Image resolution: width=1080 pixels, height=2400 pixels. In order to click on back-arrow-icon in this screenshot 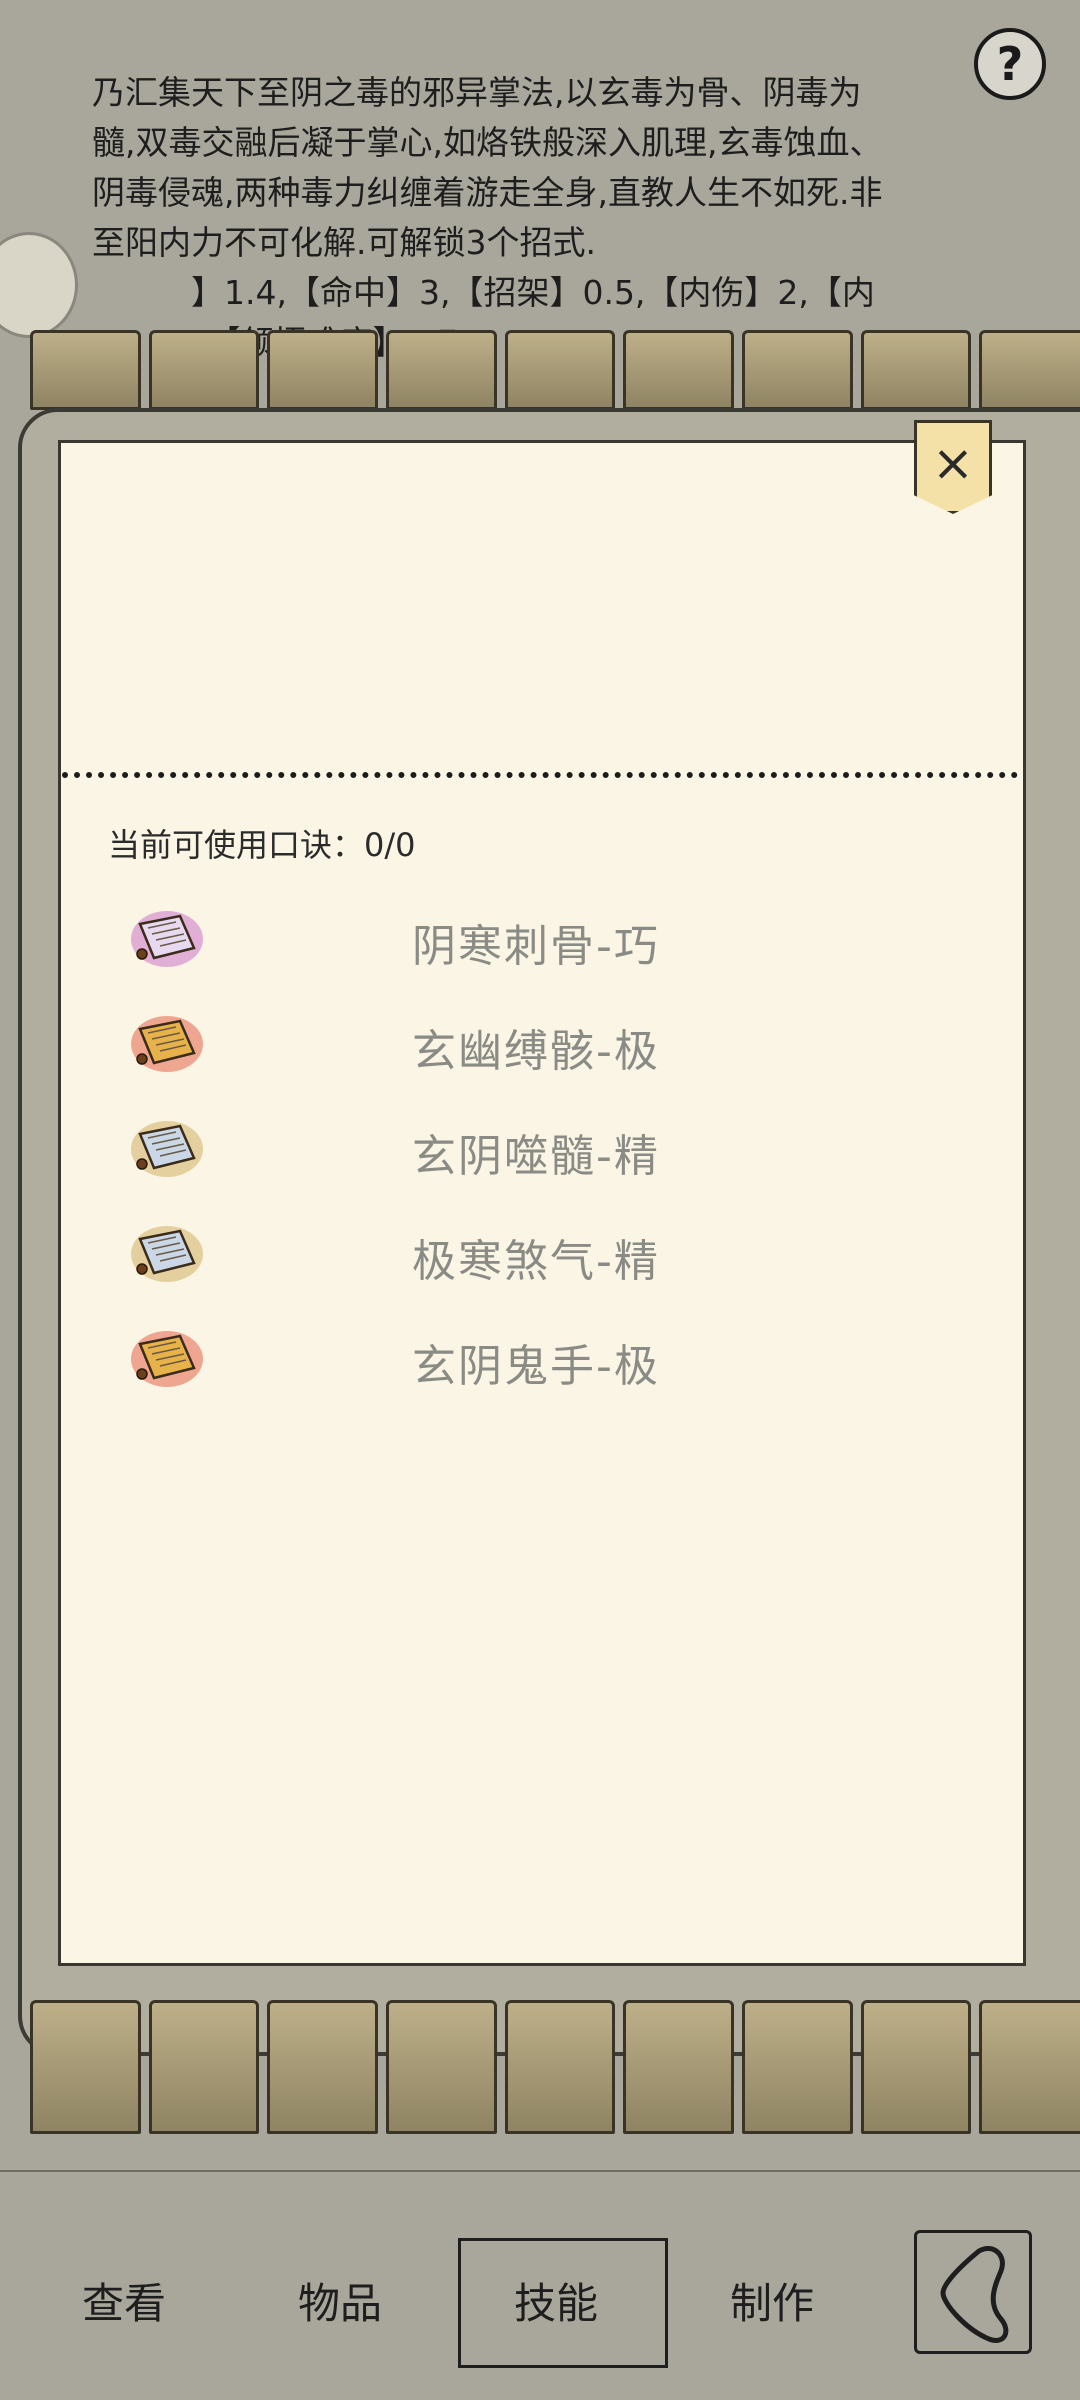, I will do `click(974, 2294)`.